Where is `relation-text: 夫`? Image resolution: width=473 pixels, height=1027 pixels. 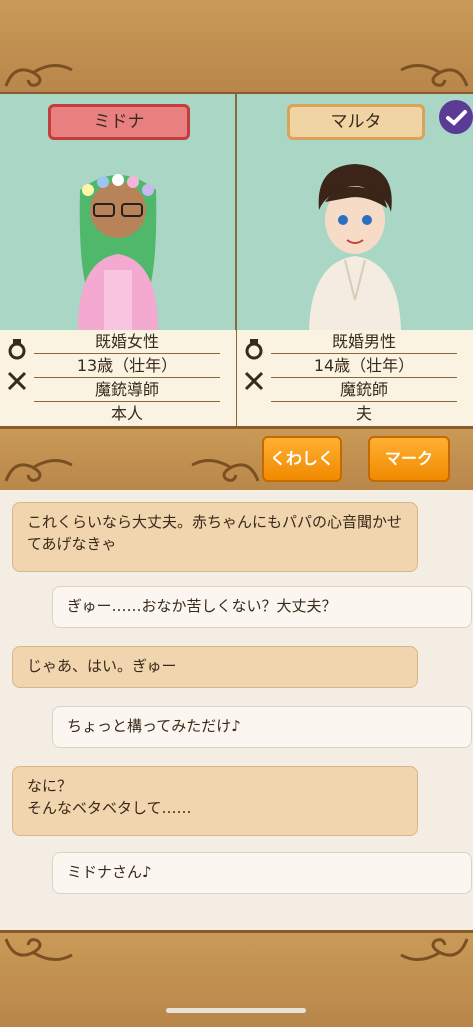
relation-text: 夫 is located at coordinates (363, 413).